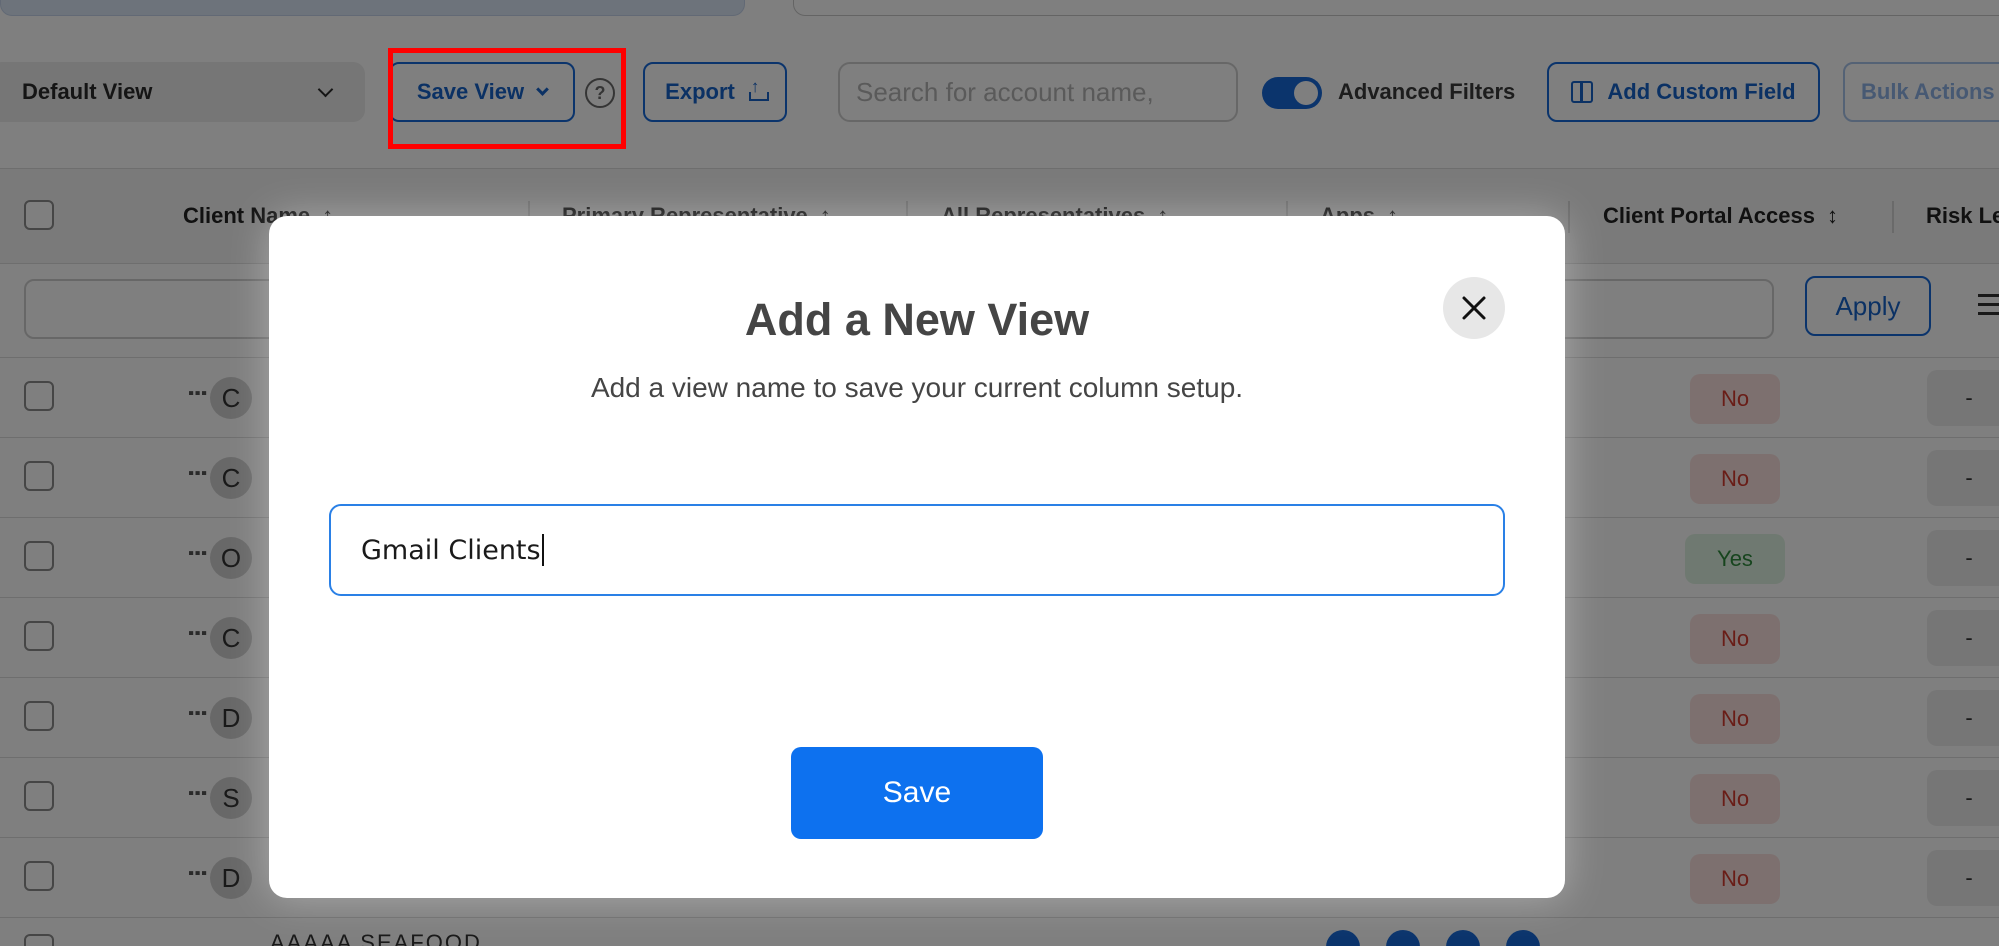  What do you see at coordinates (917, 319) in the screenshot?
I see `modal-title: Add a New View` at bounding box center [917, 319].